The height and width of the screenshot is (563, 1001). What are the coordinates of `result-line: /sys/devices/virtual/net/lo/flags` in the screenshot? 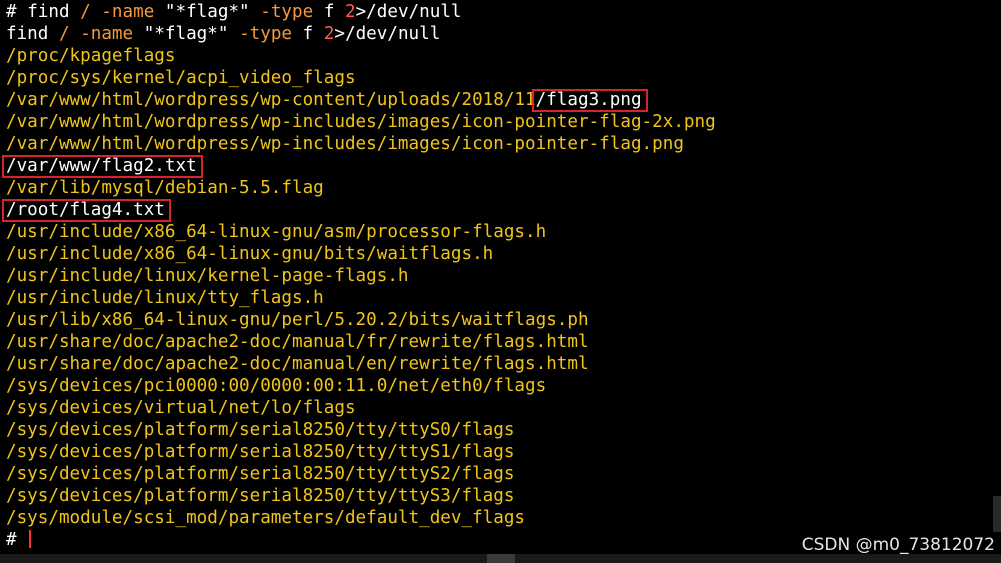 It's located at (361, 408).